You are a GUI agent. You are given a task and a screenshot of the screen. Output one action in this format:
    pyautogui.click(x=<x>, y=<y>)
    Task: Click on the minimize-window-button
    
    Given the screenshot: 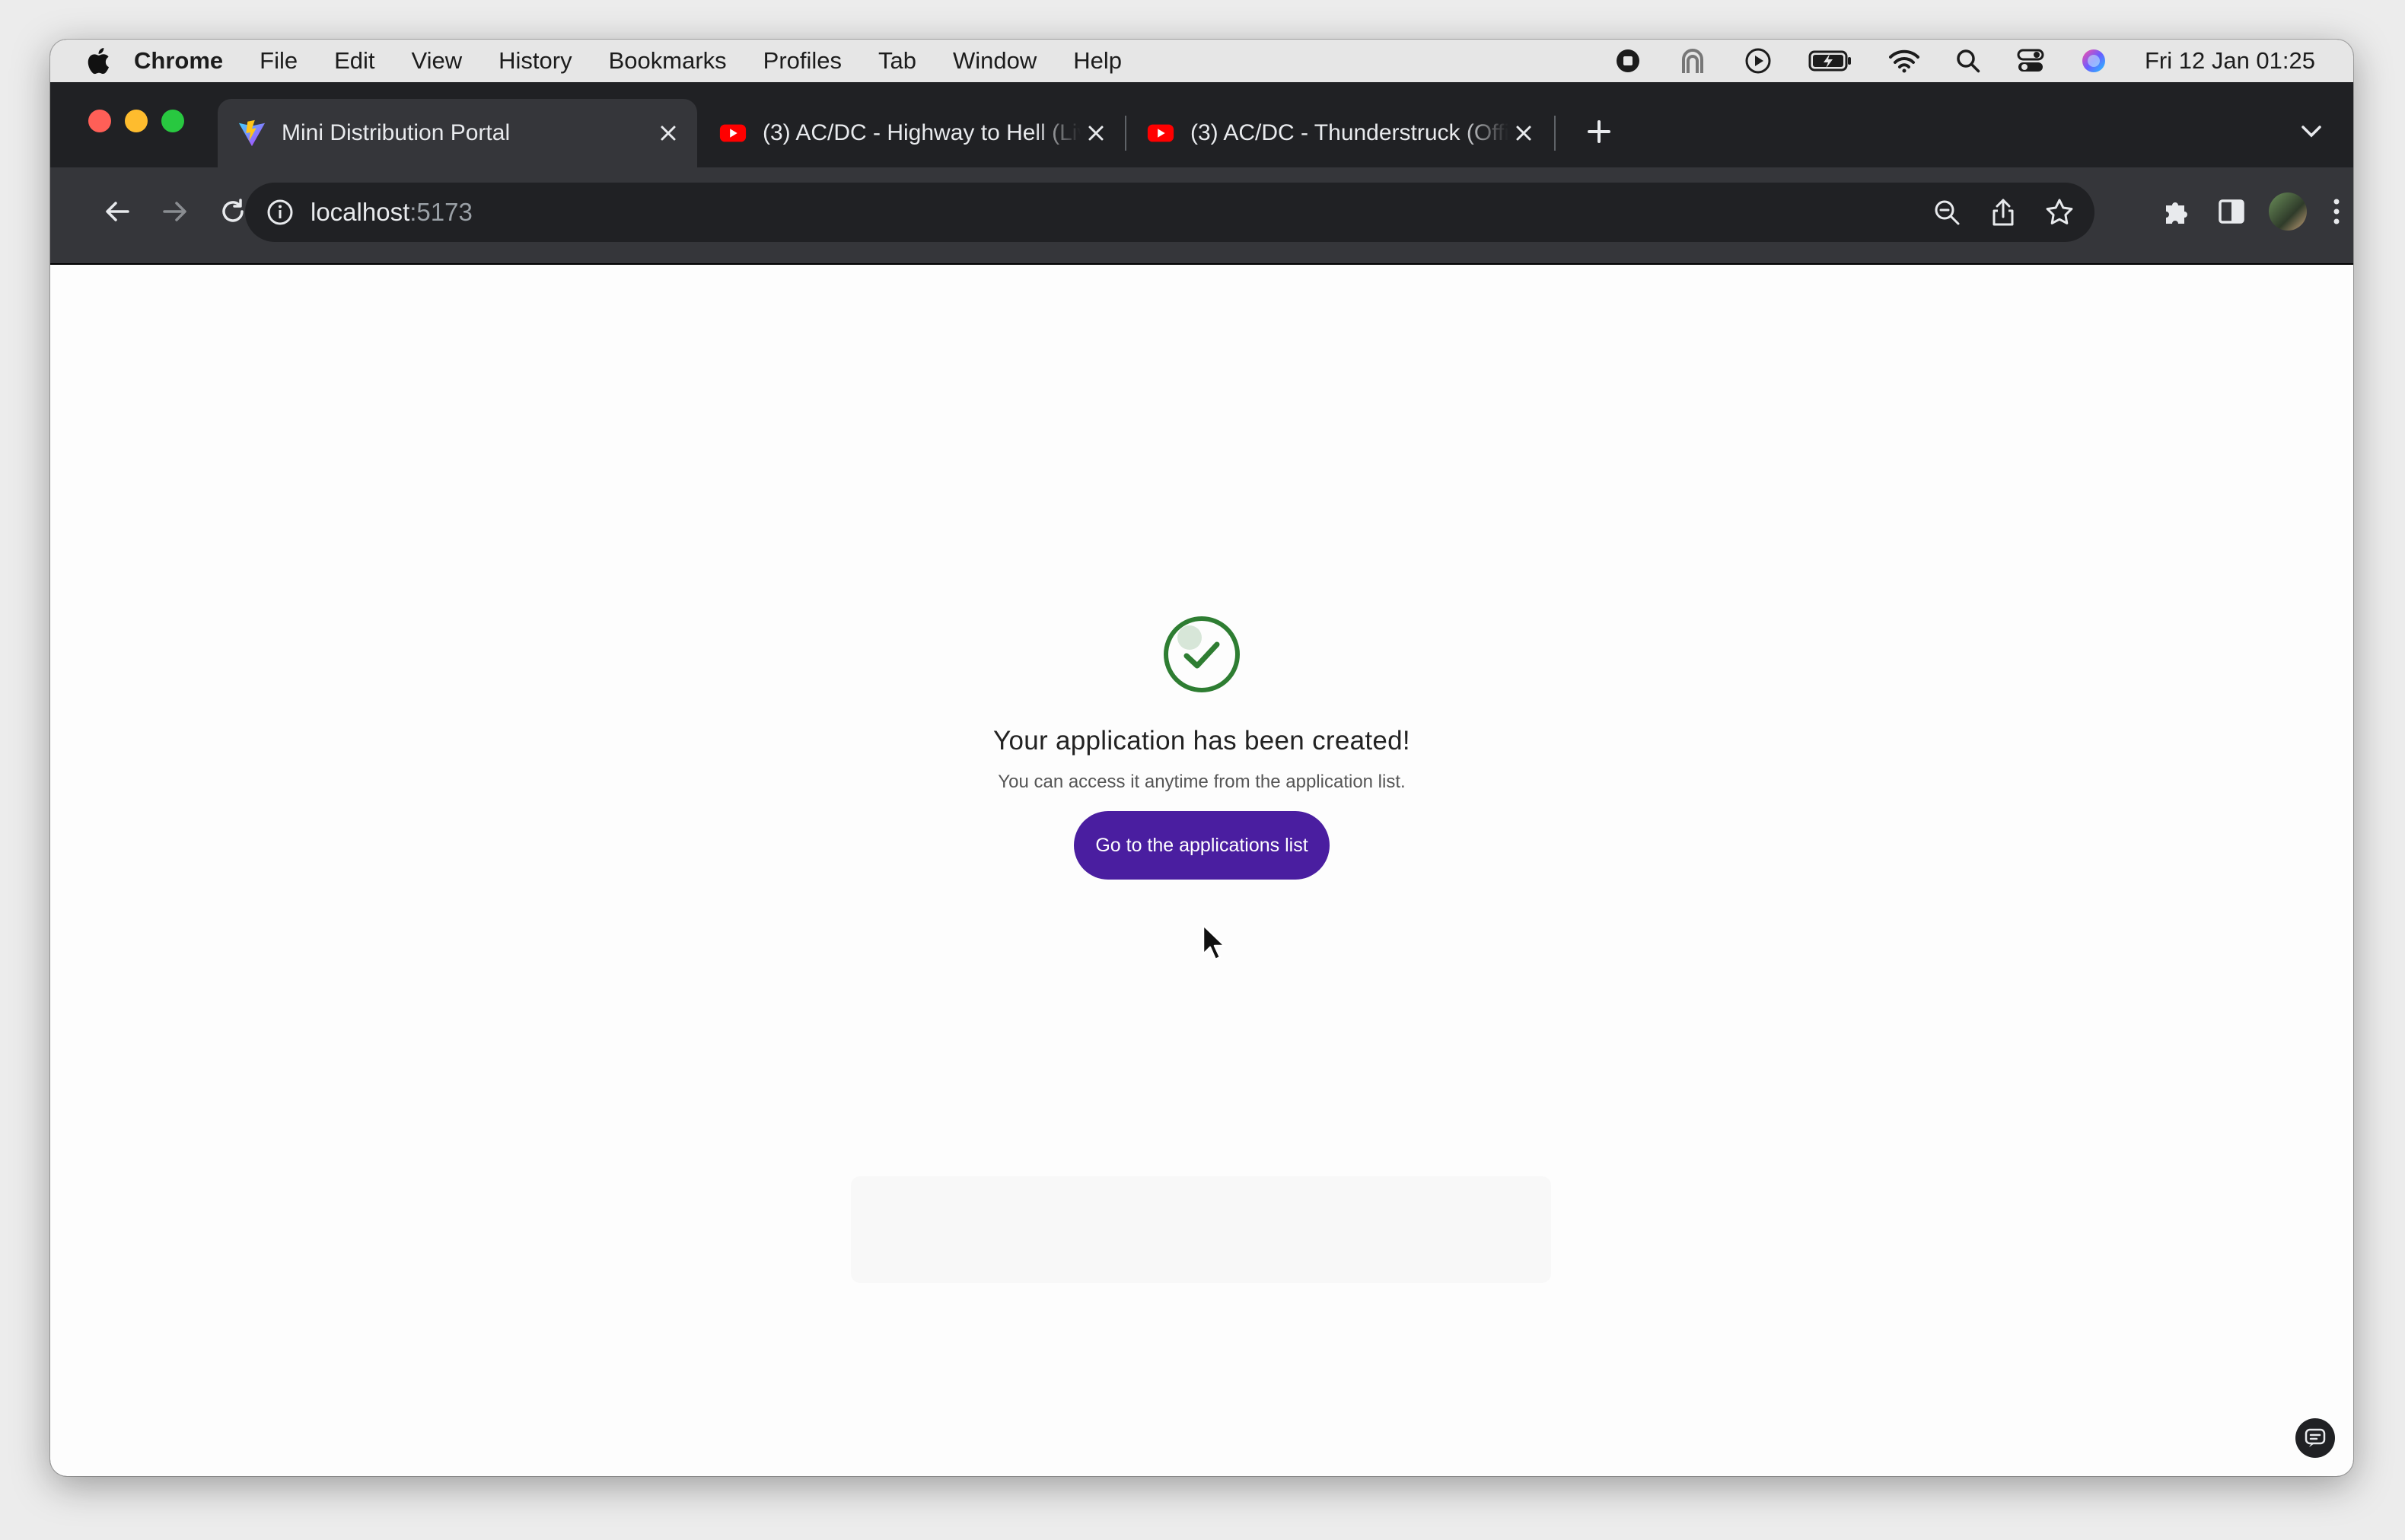 What is the action you would take?
    pyautogui.click(x=136, y=121)
    